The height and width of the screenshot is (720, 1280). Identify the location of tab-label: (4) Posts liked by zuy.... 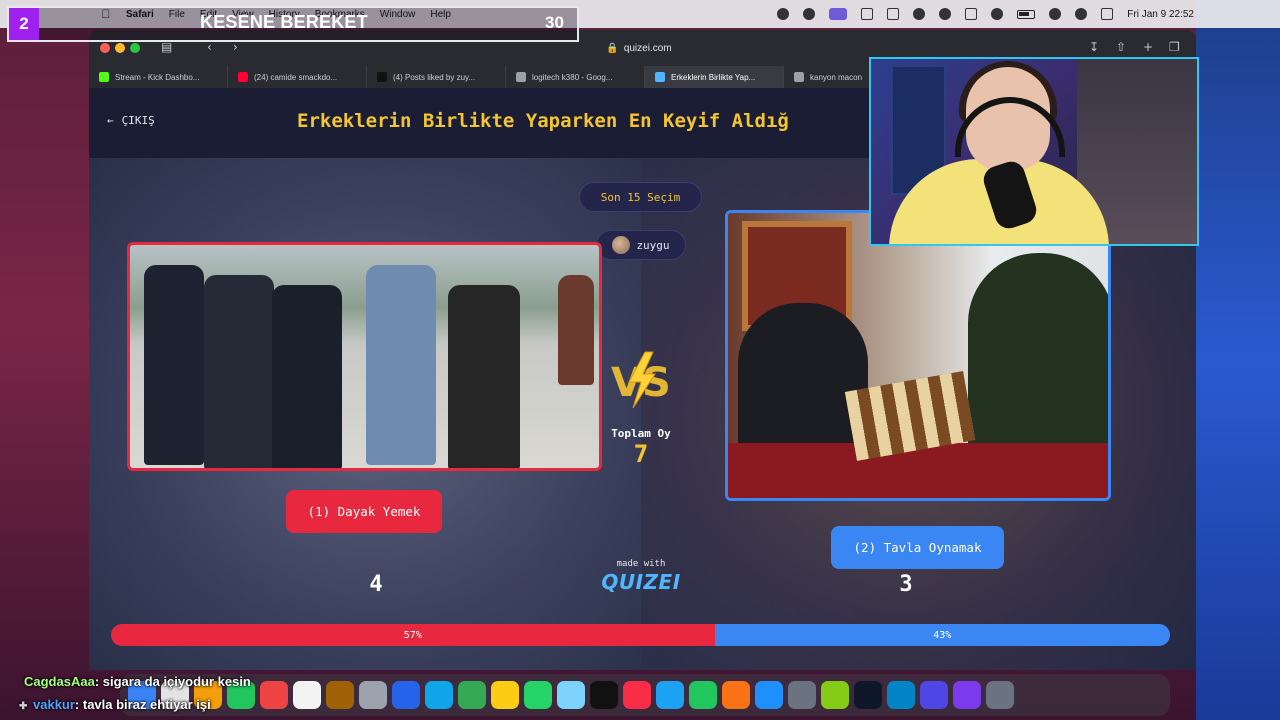
(434, 77).